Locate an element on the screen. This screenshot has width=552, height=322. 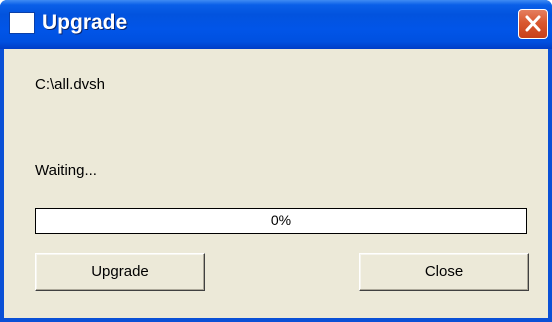
window-title: Upgrade is located at coordinates (85, 22).